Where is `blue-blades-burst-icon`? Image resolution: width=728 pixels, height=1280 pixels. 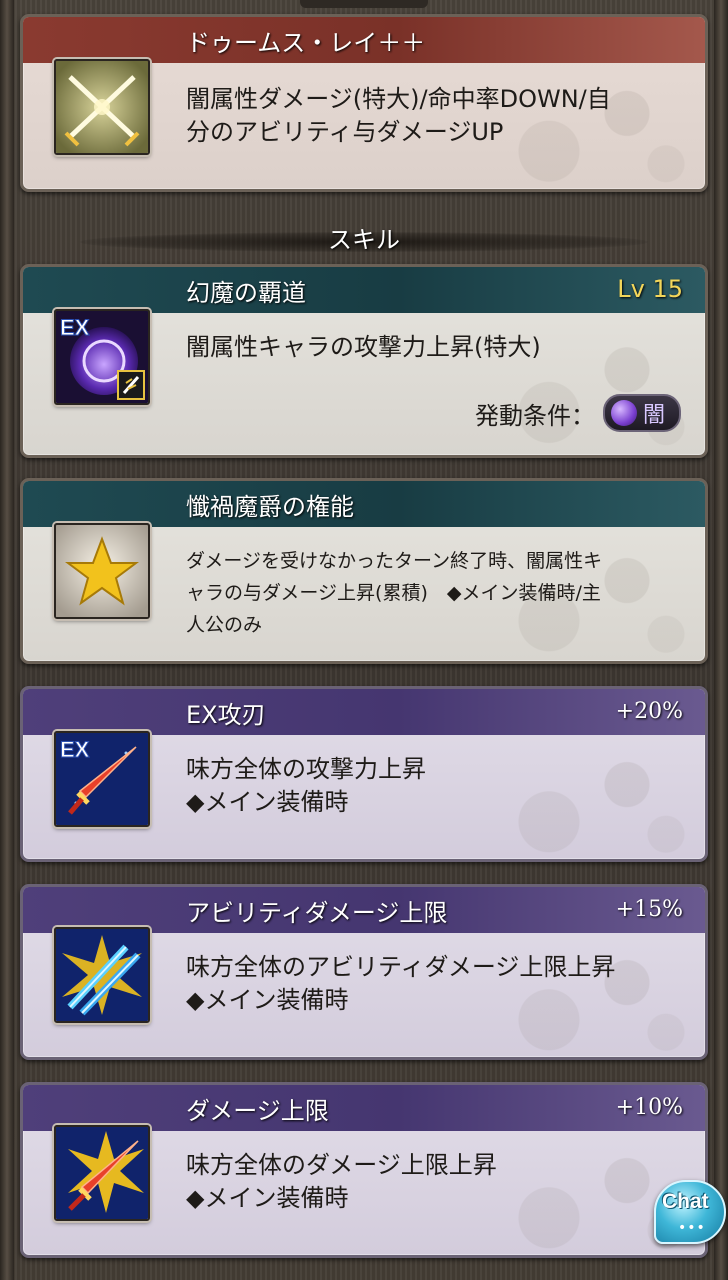 blue-blades-burst-icon is located at coordinates (102, 975).